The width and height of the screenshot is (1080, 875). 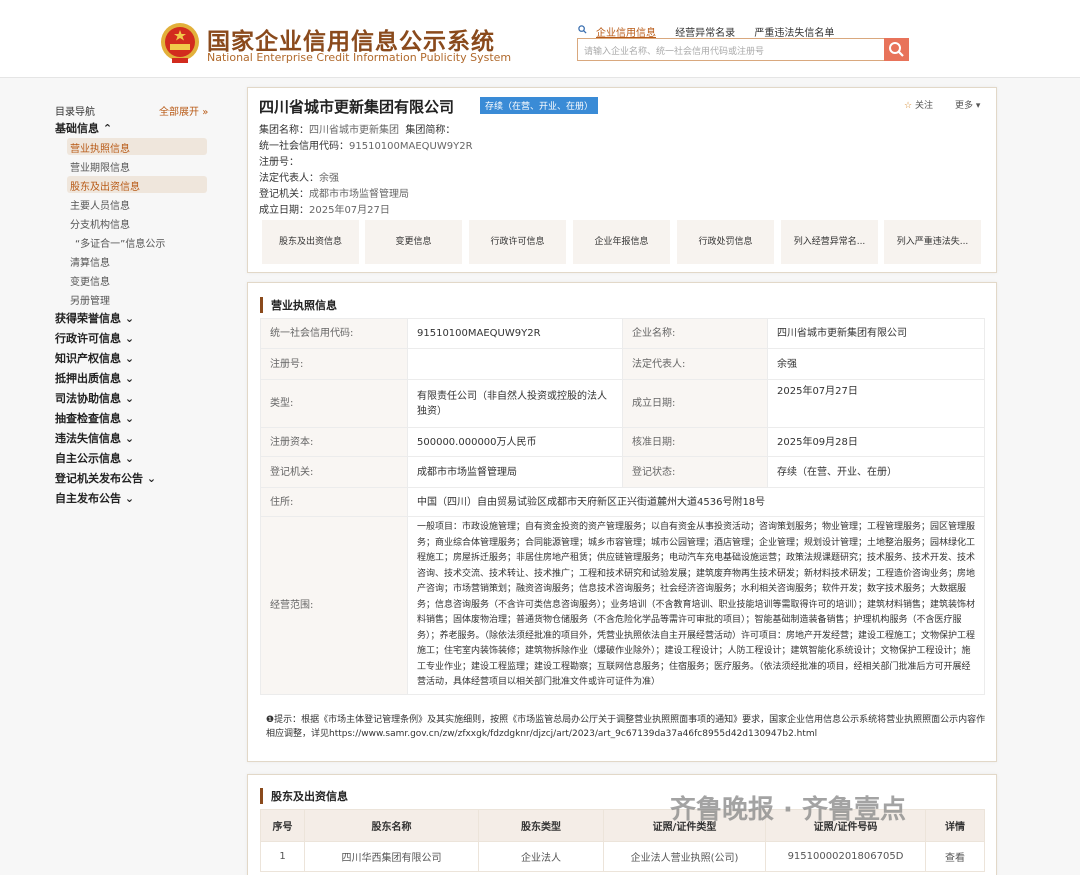 What do you see at coordinates (695, 333) in the screenshot?
I see `company-name-label: 企业名称:` at bounding box center [695, 333].